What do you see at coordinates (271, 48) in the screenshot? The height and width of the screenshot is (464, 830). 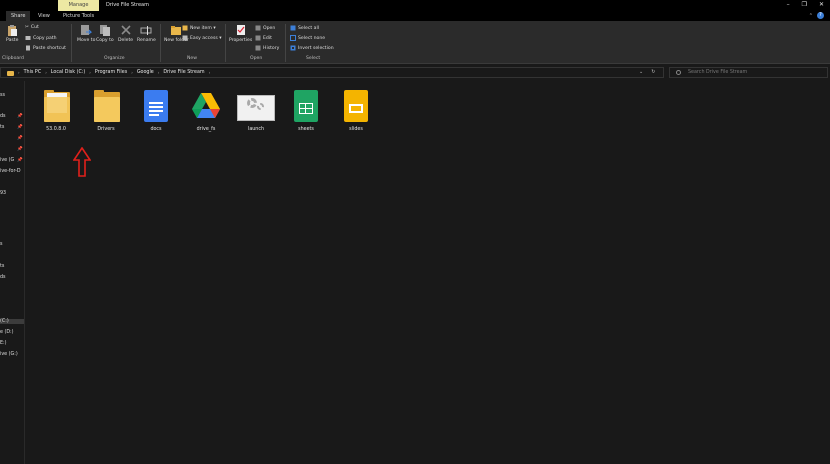 I see `history-label: History` at bounding box center [271, 48].